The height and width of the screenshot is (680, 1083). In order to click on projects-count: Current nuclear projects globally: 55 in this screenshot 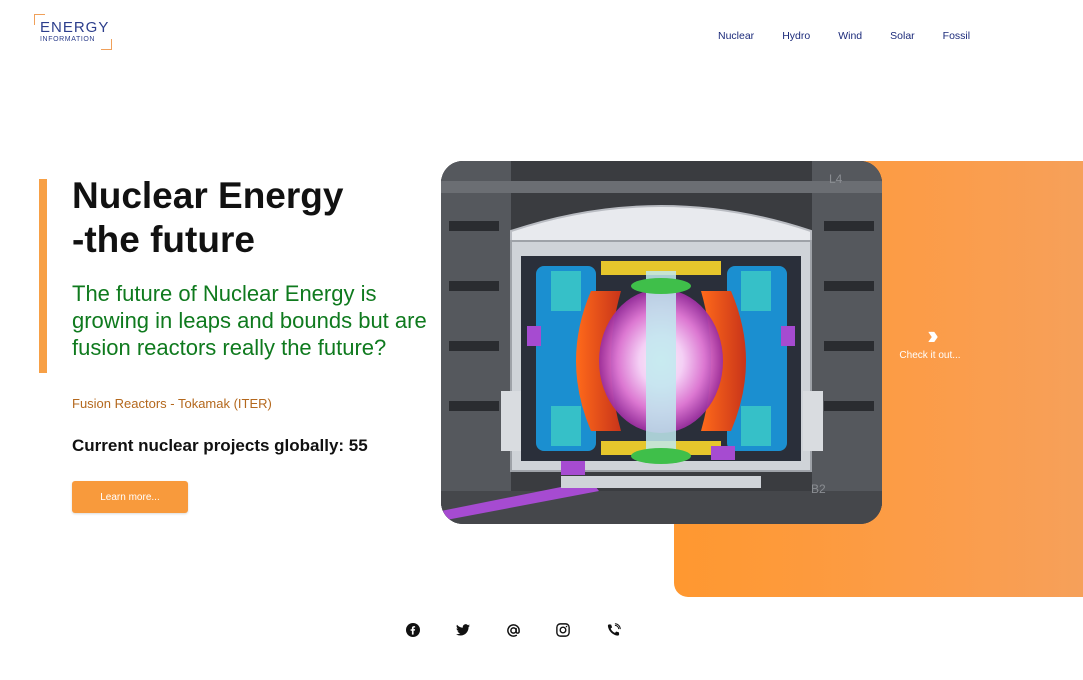, I will do `click(220, 445)`.